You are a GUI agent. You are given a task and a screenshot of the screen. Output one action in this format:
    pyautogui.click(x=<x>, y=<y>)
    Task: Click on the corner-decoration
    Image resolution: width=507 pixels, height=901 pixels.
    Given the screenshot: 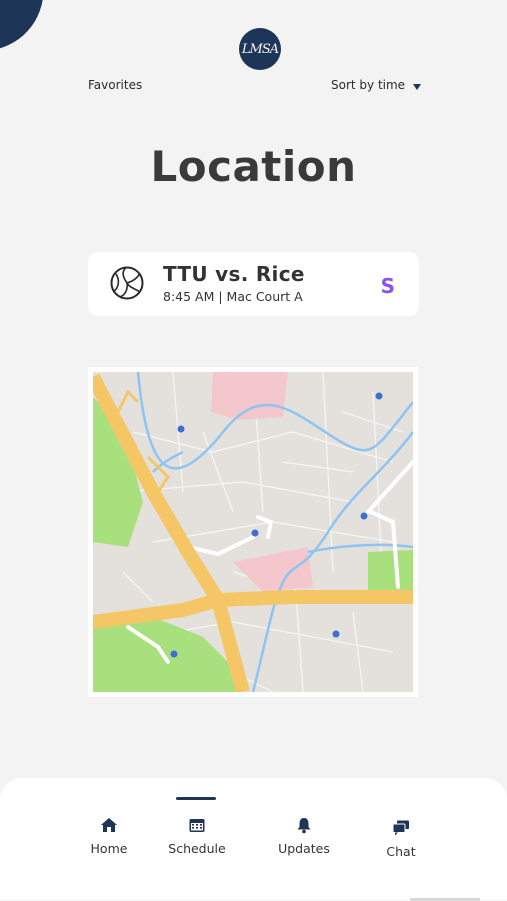 What is the action you would take?
    pyautogui.click(x=26, y=27)
    